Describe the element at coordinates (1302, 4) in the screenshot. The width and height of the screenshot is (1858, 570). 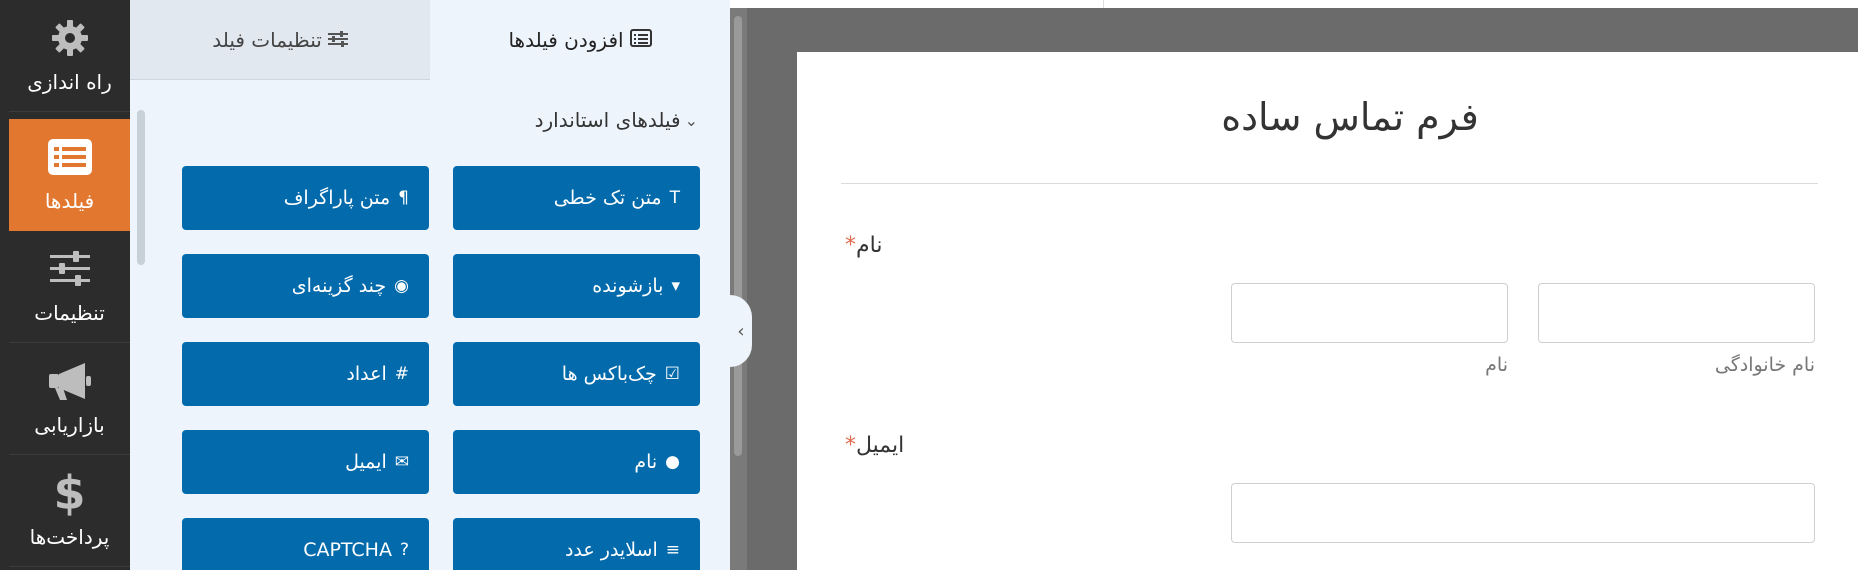
I see `top-bar-strip` at that location.